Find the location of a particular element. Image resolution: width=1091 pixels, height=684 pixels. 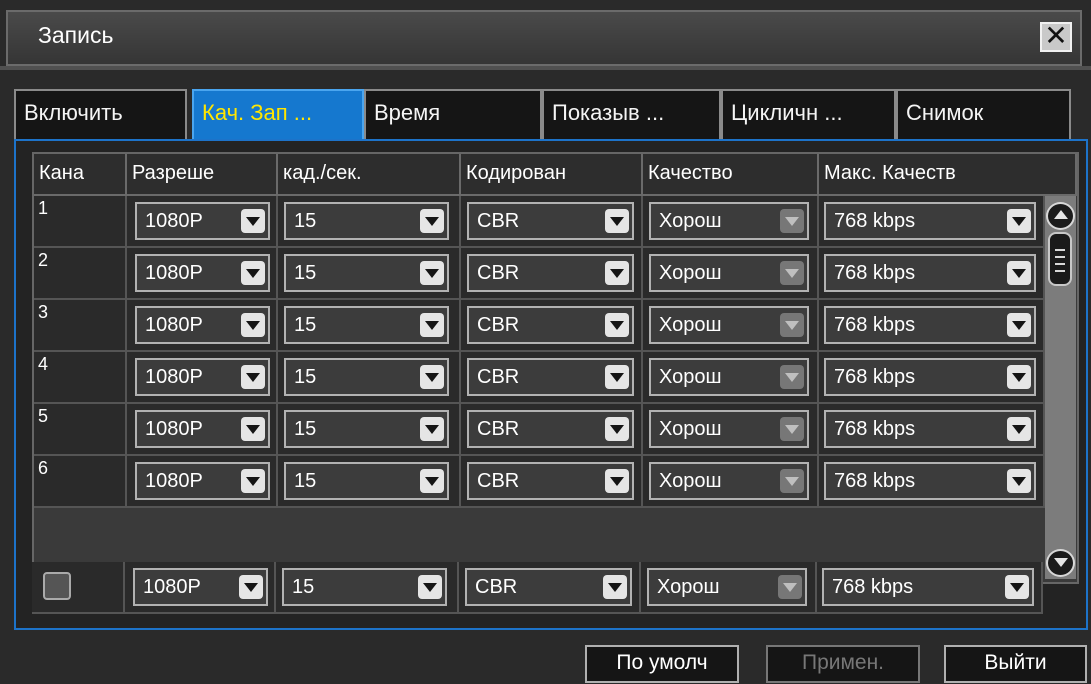

exit-button: Выйти is located at coordinates (1015, 664).